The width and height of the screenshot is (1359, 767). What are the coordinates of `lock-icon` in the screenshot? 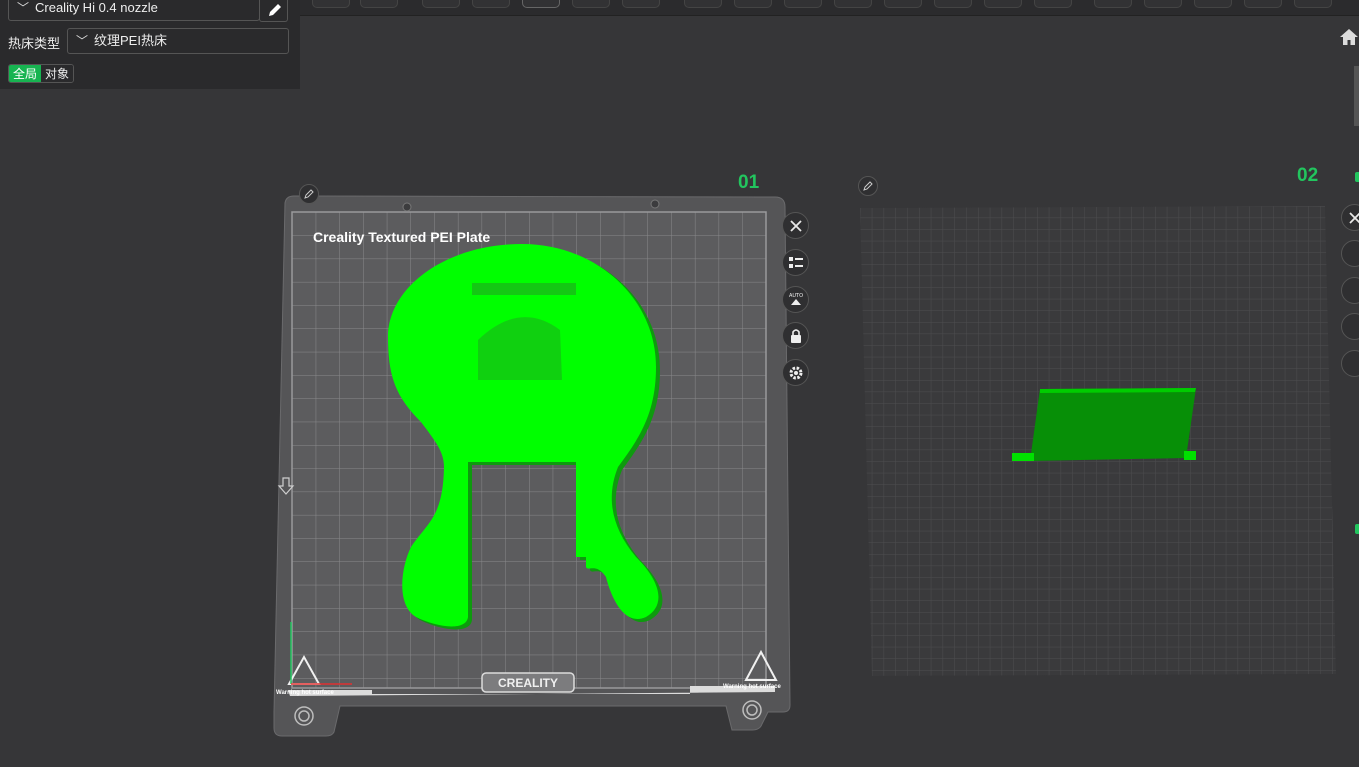 It's located at (795, 335).